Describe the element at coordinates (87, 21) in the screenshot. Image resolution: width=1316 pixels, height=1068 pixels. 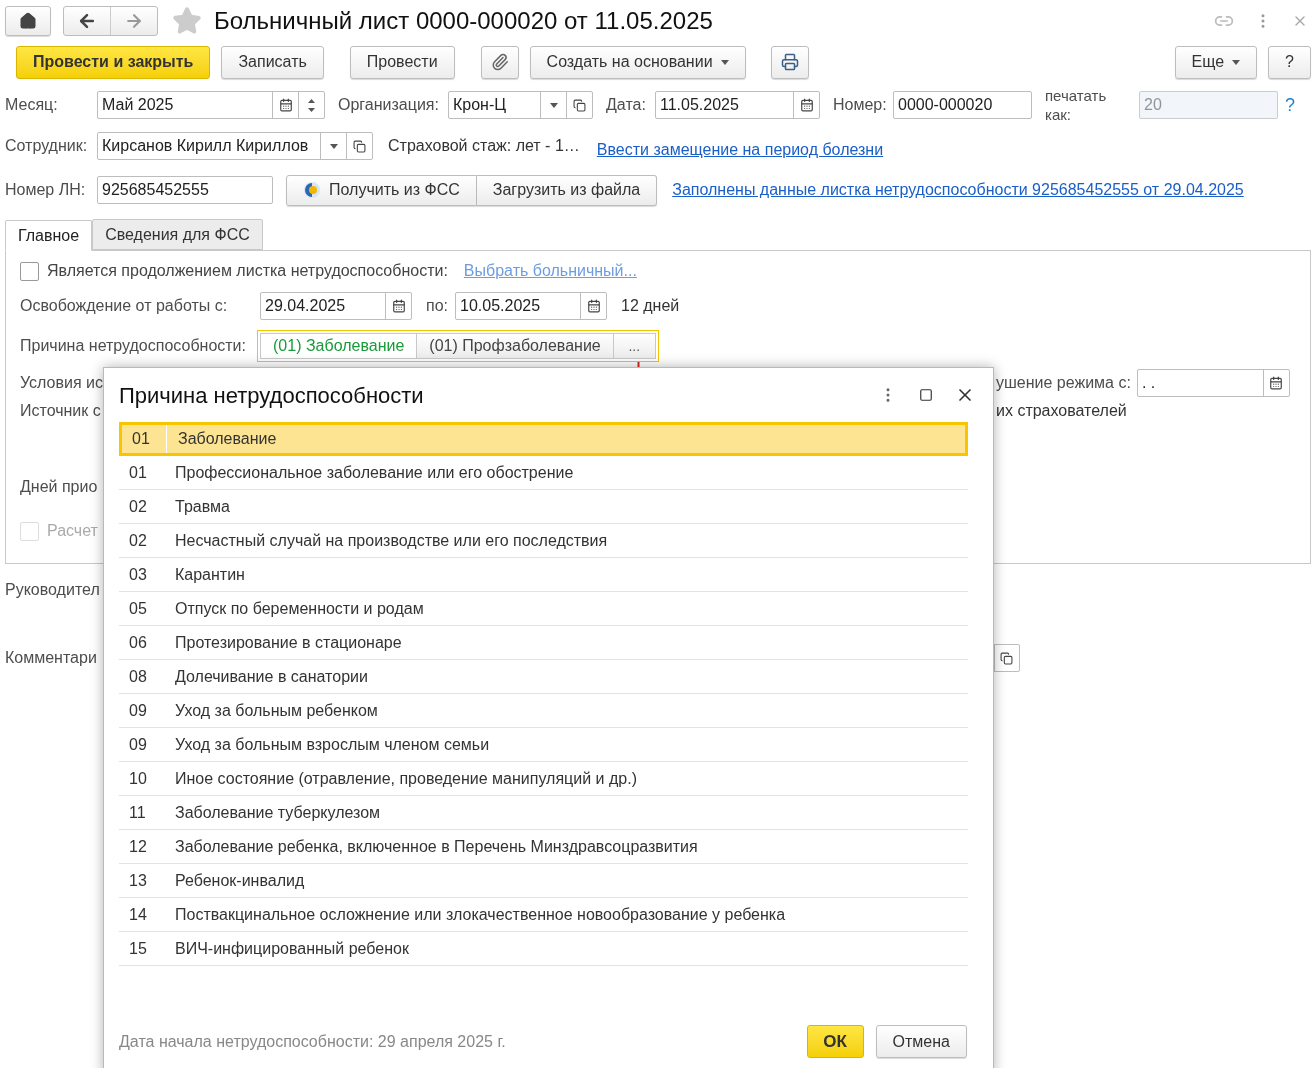
I see `back-icon` at that location.